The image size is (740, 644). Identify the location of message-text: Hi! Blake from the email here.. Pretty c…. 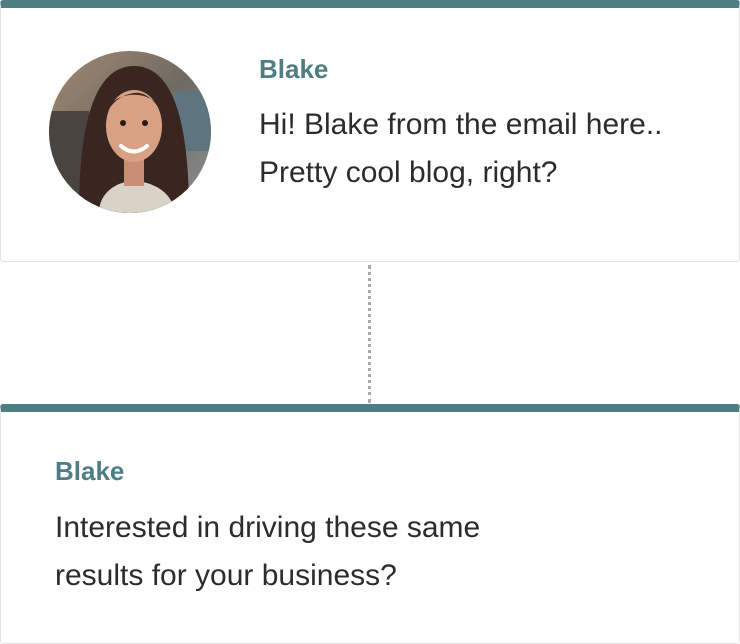
(461, 149).